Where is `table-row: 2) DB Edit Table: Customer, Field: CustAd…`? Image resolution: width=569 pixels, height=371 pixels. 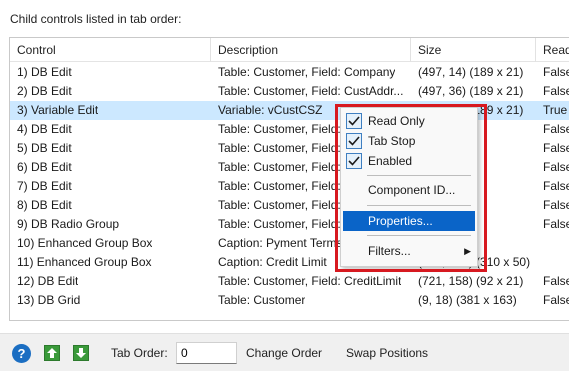 table-row: 2) DB Edit Table: Customer, Field: CustAd… is located at coordinates (289, 91).